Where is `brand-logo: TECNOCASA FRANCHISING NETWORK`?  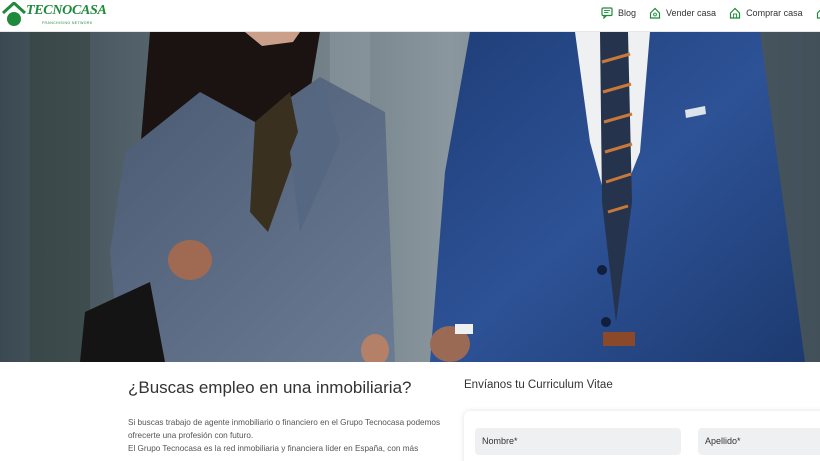 brand-logo: TECNOCASA FRANCHISING NETWORK is located at coordinates (54, 15).